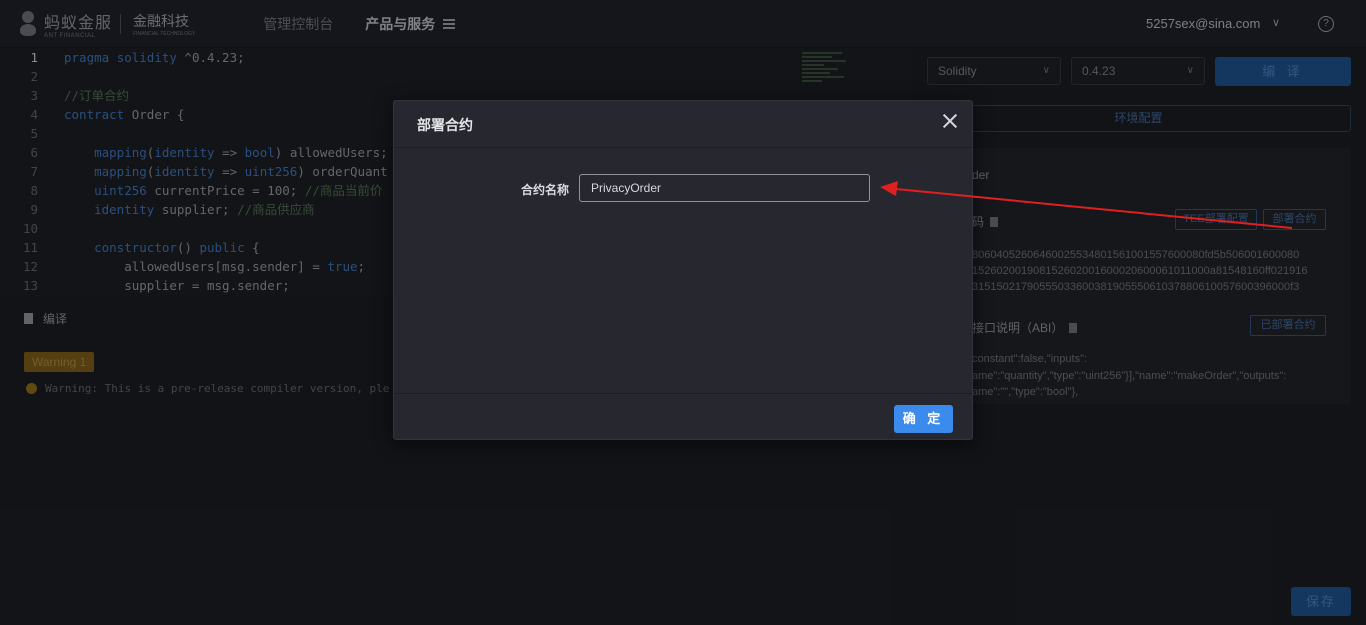  What do you see at coordinates (683, 124) in the screenshot?
I see `dialog-header: 部署合约` at bounding box center [683, 124].